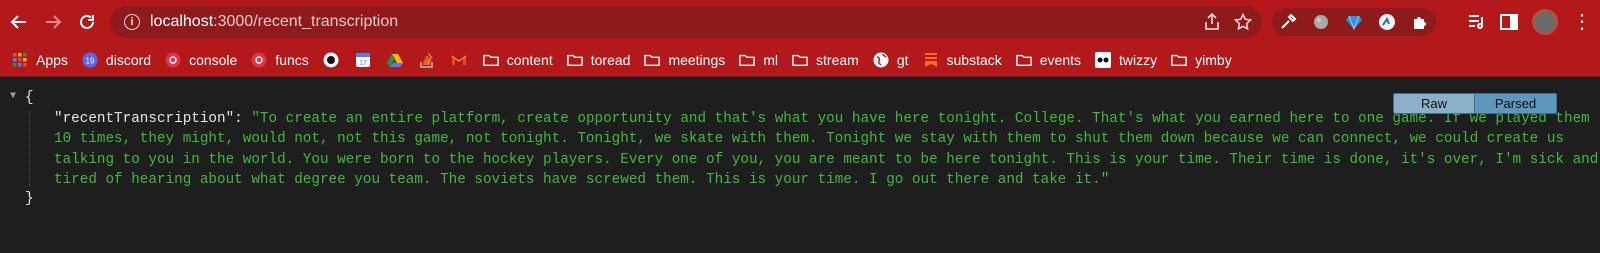 Image resolution: width=1600 pixels, height=253 pixels. I want to click on bookmark-meetings: meetings, so click(687, 60).